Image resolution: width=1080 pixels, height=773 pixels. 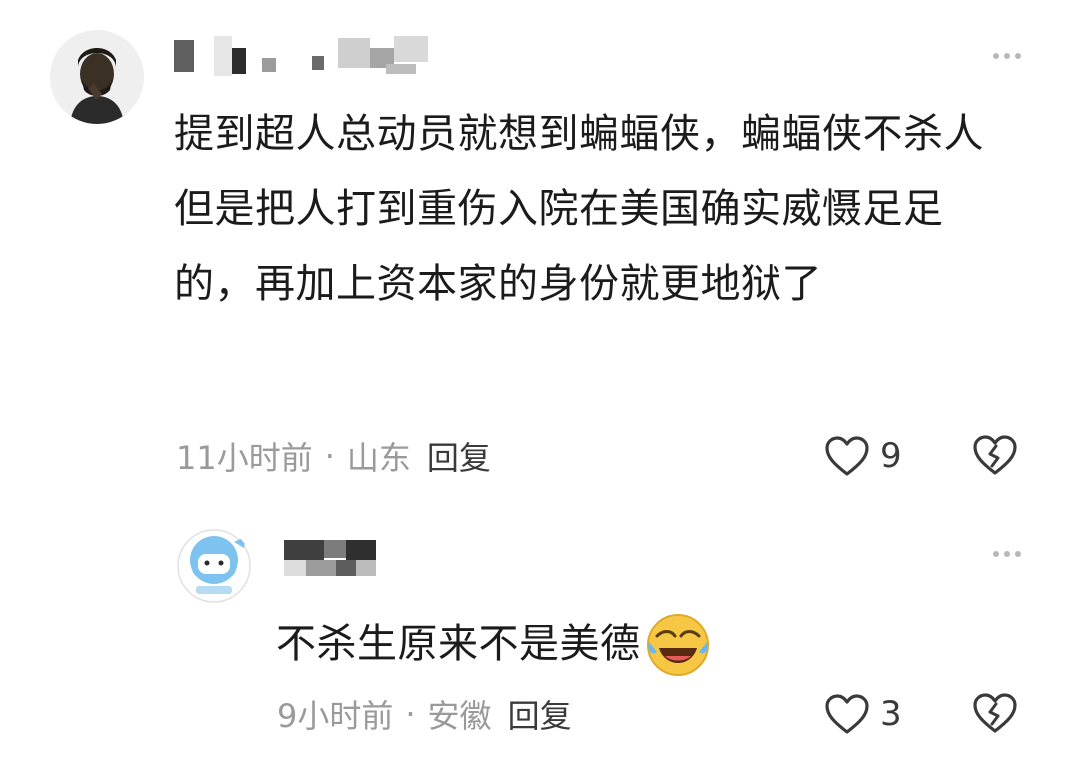 What do you see at coordinates (459, 716) in the screenshot?
I see `reply-location: 安徽` at bounding box center [459, 716].